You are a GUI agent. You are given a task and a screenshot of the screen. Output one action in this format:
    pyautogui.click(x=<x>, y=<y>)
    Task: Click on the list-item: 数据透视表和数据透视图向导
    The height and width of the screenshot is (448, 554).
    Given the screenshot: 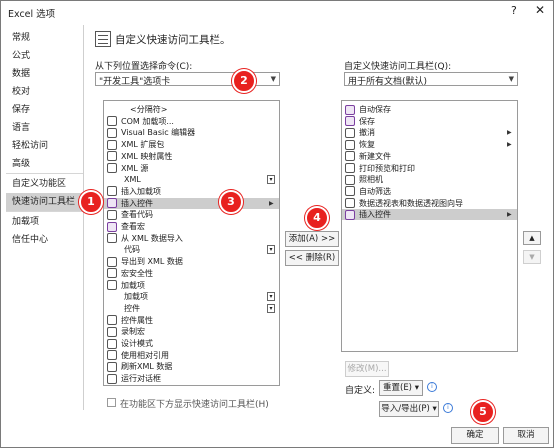 What is the action you would take?
    pyautogui.click(x=429, y=203)
    